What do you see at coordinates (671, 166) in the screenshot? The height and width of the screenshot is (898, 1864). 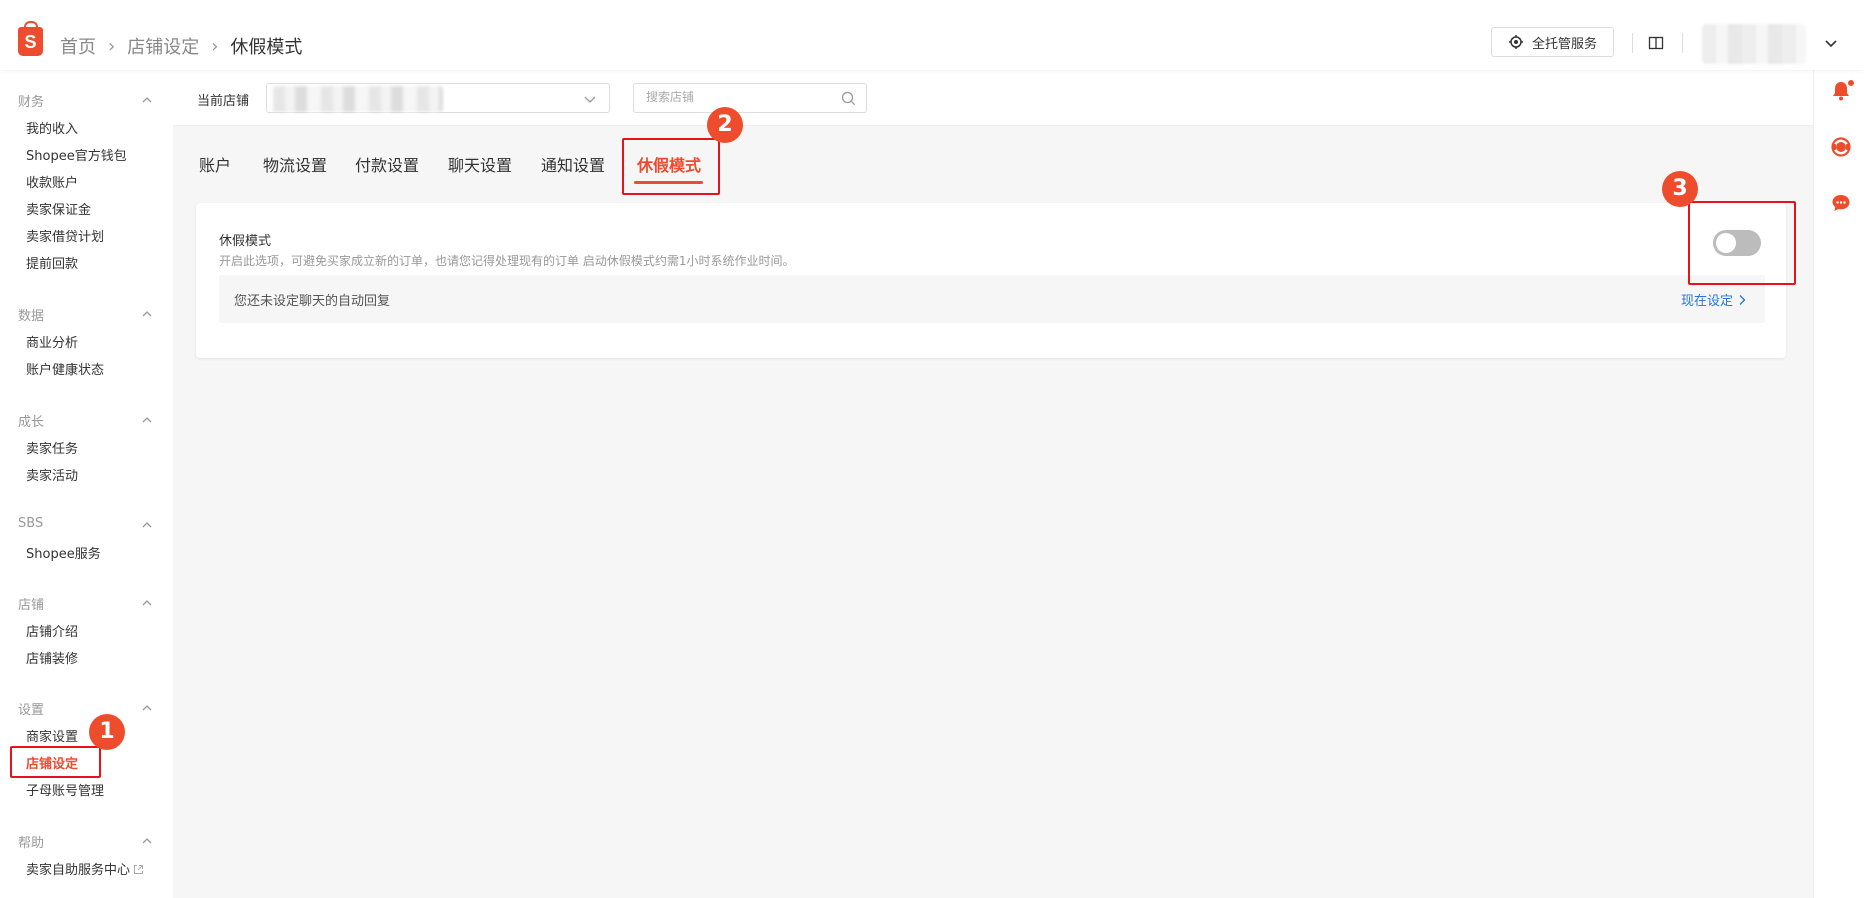 I see `highlight-vacation-tab` at bounding box center [671, 166].